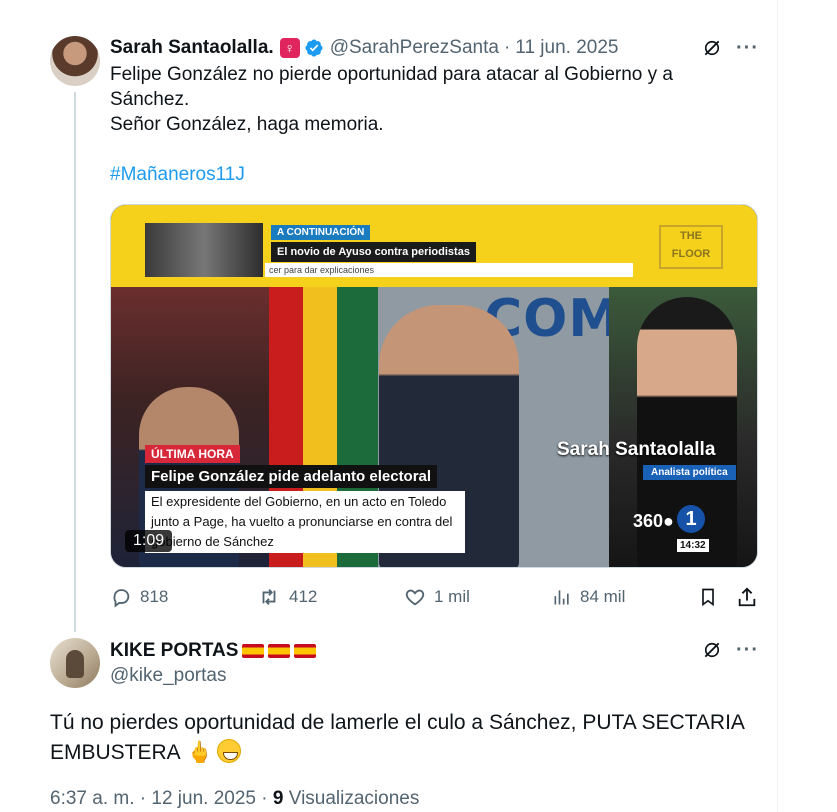  What do you see at coordinates (289, 48) in the screenshot?
I see `female-sign-badge: ♀` at bounding box center [289, 48].